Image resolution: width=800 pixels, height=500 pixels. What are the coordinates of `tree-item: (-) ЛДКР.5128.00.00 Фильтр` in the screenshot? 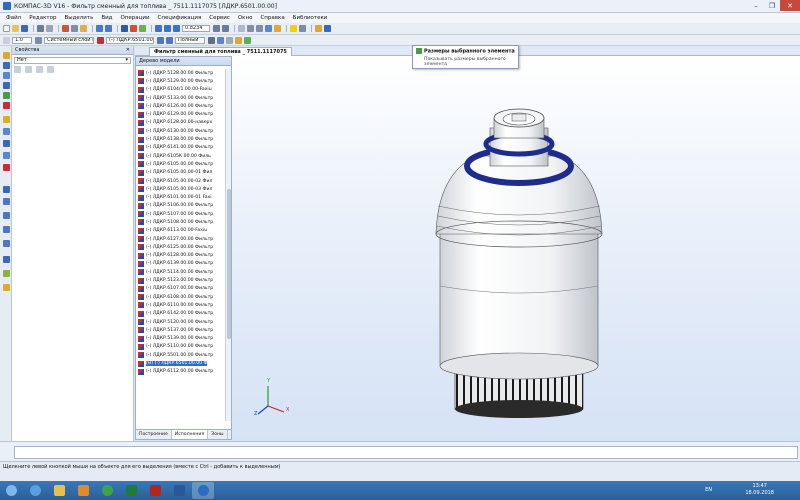 It's located at (180, 73).